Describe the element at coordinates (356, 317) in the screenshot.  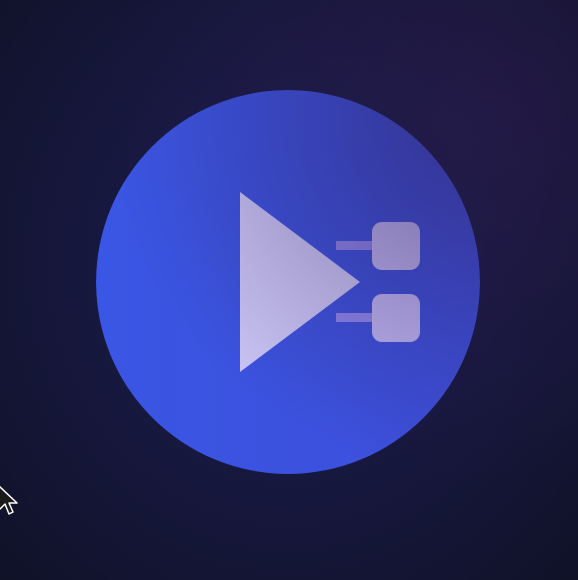
I see `connector-line-bottom` at that location.